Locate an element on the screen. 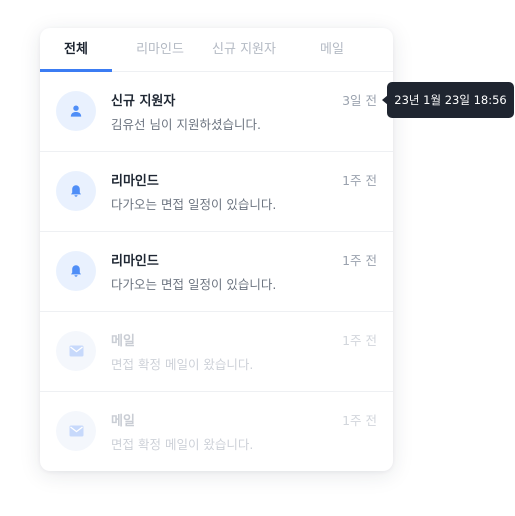  tab-bar: 전체 리마인드 신규 지원자 메일 is located at coordinates (216, 50).